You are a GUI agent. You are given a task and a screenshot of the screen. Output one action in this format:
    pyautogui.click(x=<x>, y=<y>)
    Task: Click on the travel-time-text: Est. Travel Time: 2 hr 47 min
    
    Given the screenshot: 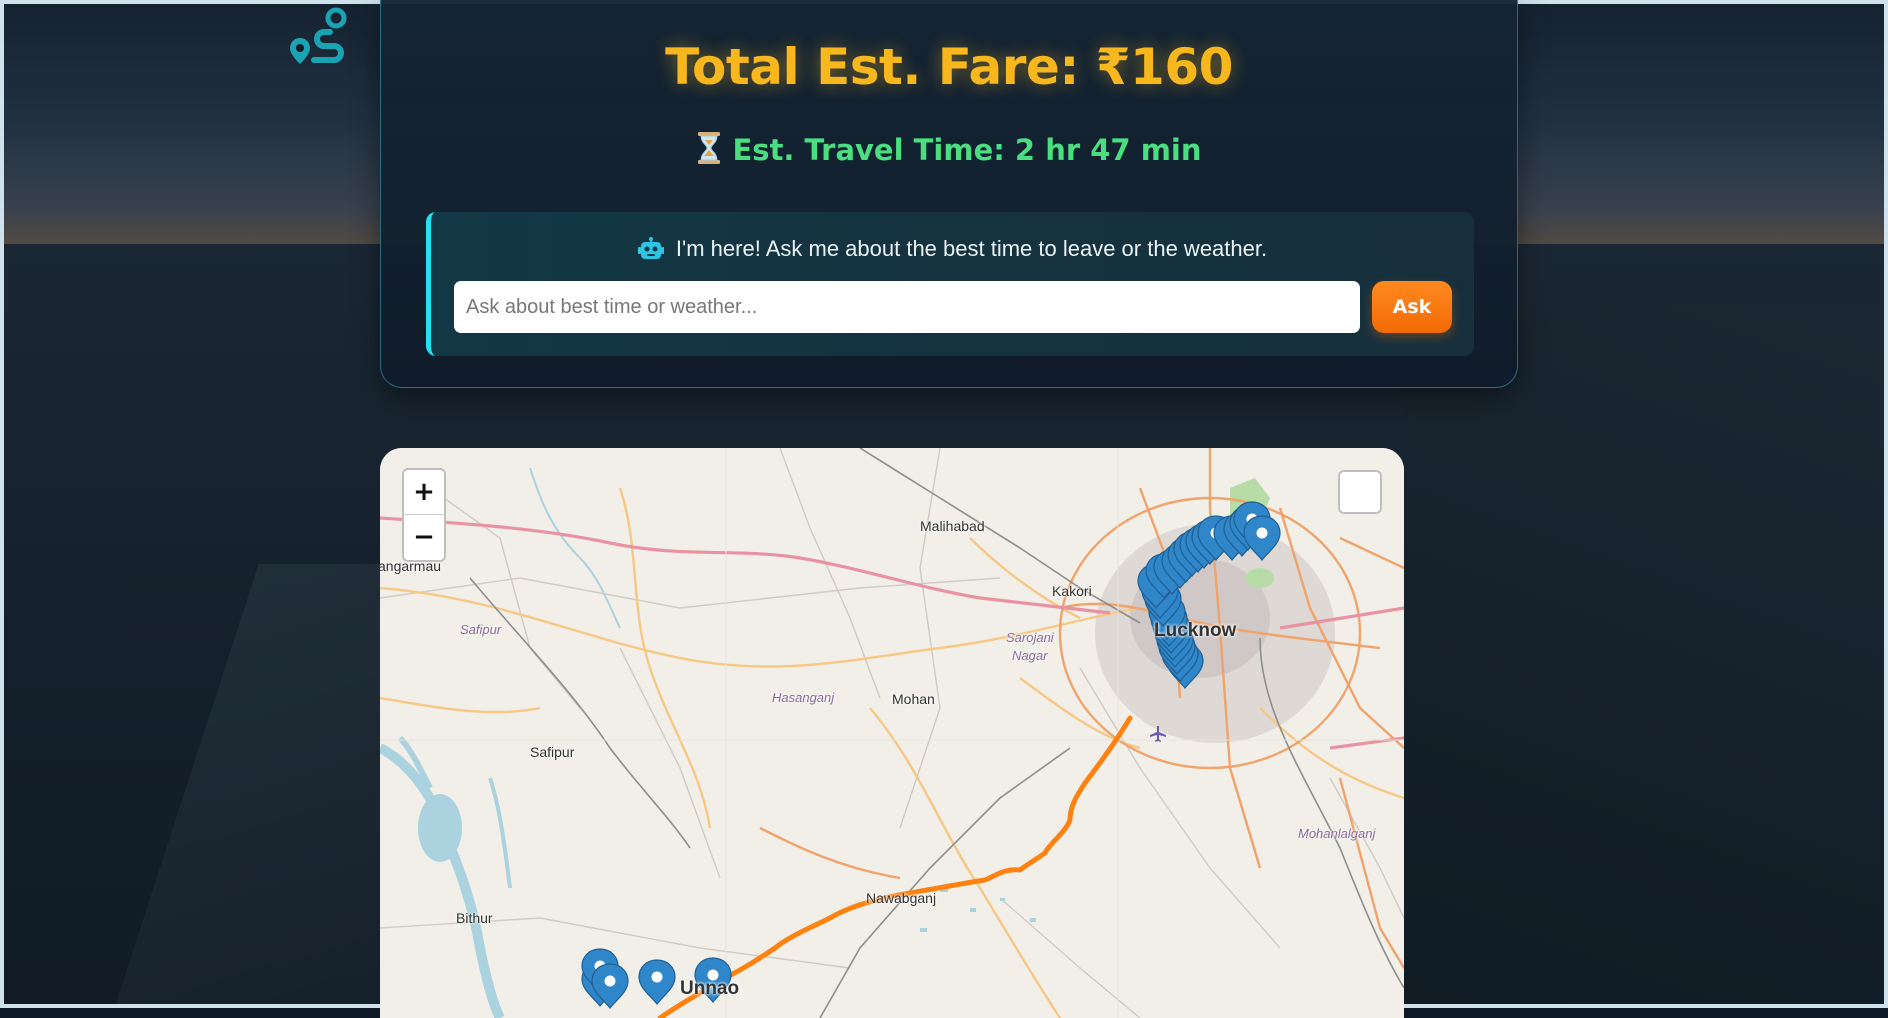 What is the action you would take?
    pyautogui.click(x=967, y=150)
    